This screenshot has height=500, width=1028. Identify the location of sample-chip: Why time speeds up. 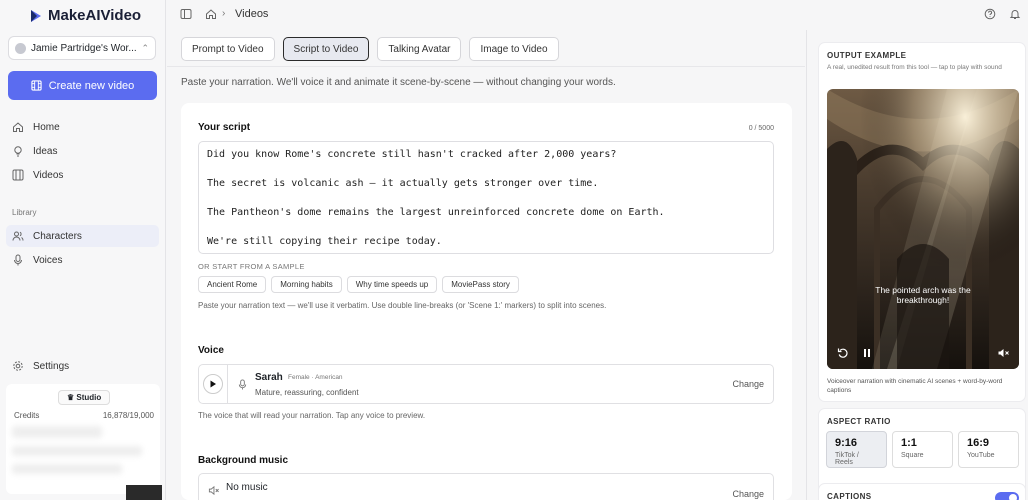
(392, 284).